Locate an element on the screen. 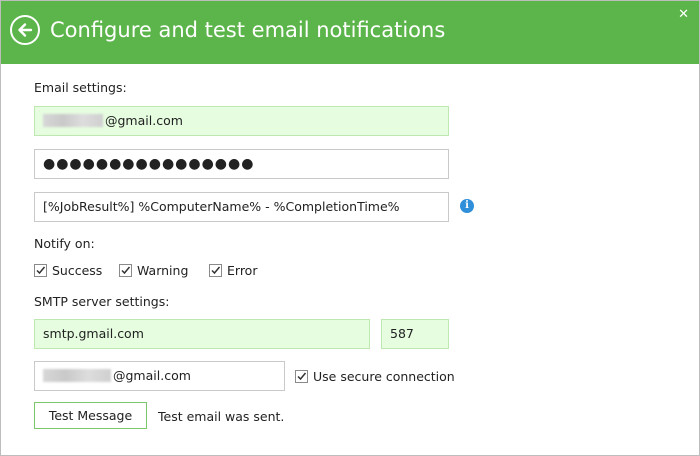 This screenshot has width=700, height=456. email-address-suffix: @gmail.com is located at coordinates (144, 120).